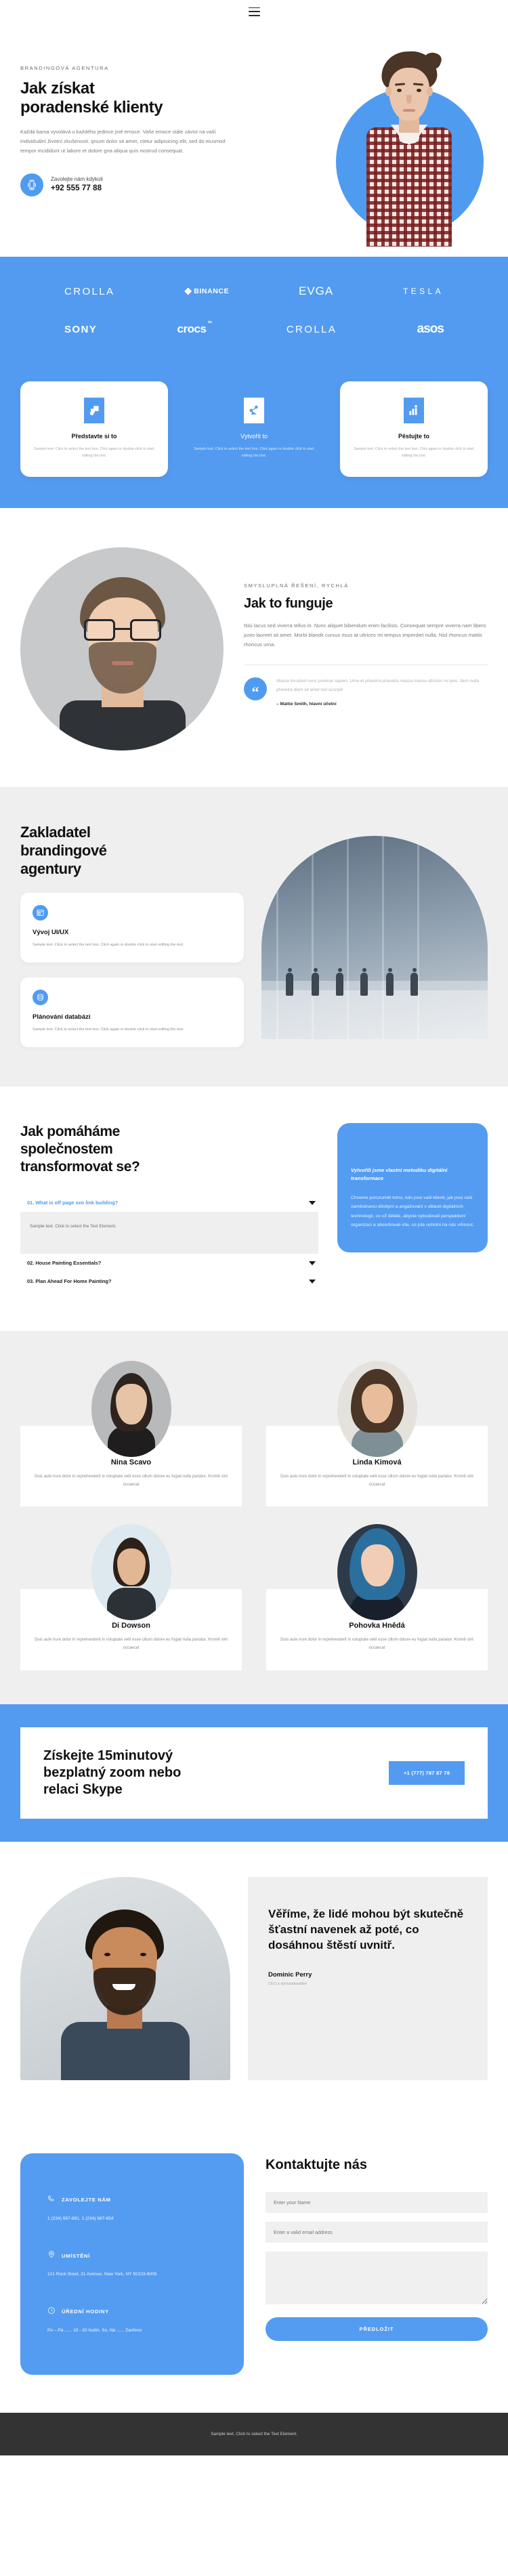 The width and height of the screenshot is (508, 2576). I want to click on cta-phone-button: +1 (777) 787 87 78, so click(427, 1772).